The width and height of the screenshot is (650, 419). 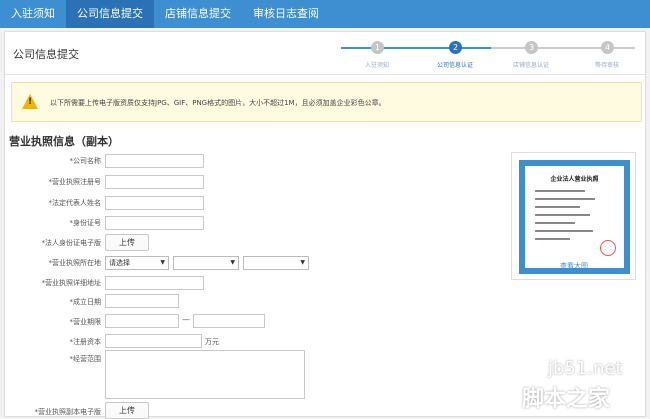 What do you see at coordinates (489, 54) in the screenshot?
I see `step-progress: 1 2 3 4 入驻须知 公司信息认证 店铺信息认证 等待审核` at bounding box center [489, 54].